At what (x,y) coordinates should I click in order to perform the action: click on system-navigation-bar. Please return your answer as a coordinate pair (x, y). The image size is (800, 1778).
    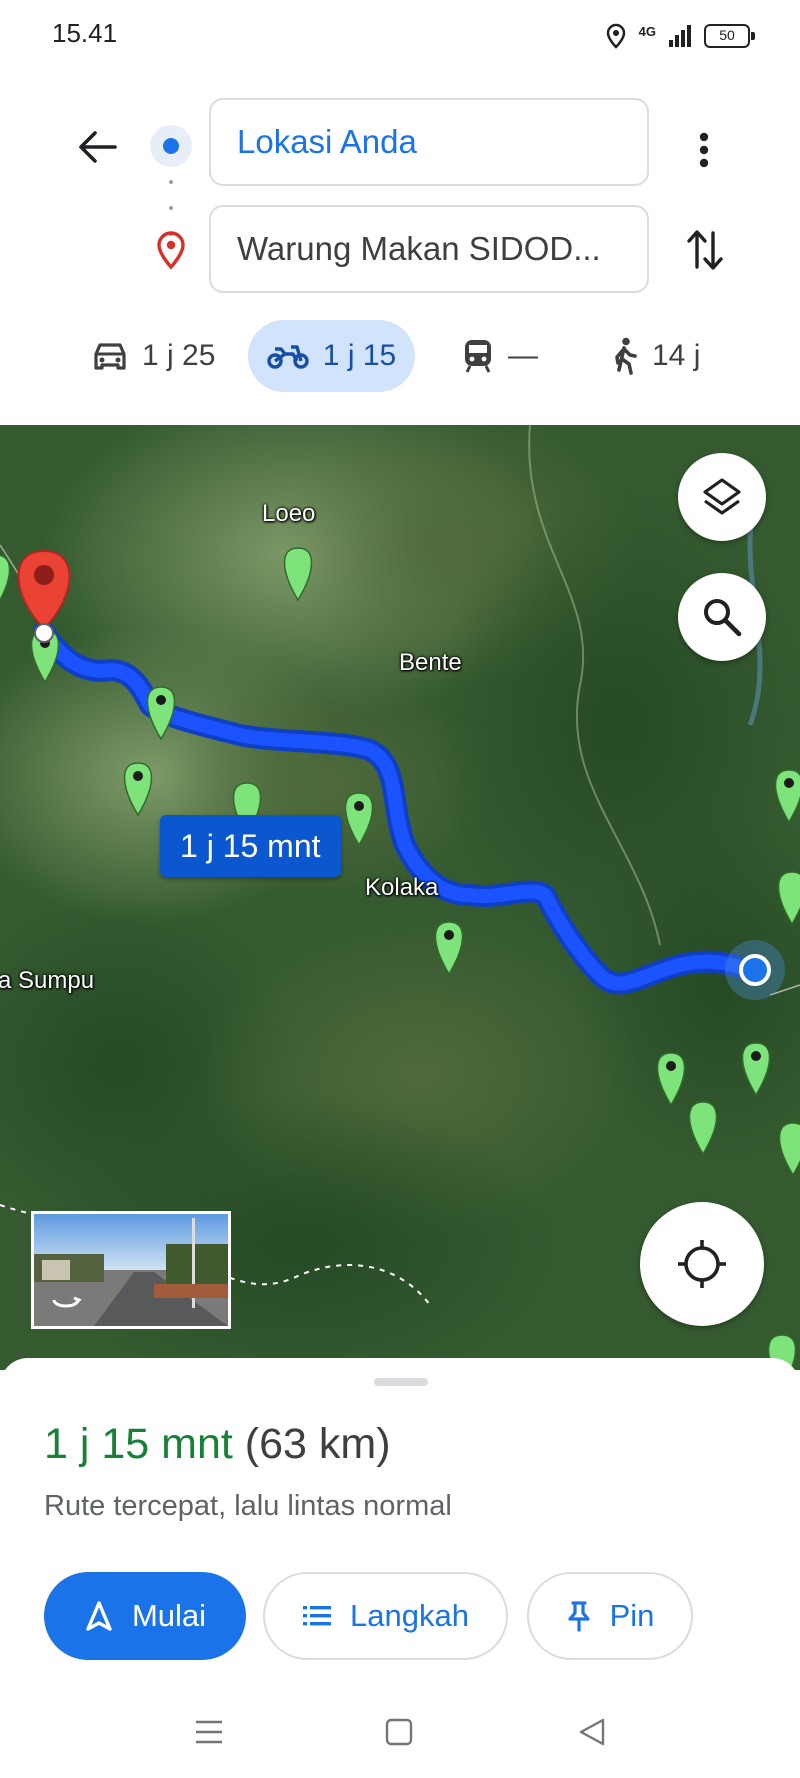
    Looking at the image, I should click on (400, 1733).